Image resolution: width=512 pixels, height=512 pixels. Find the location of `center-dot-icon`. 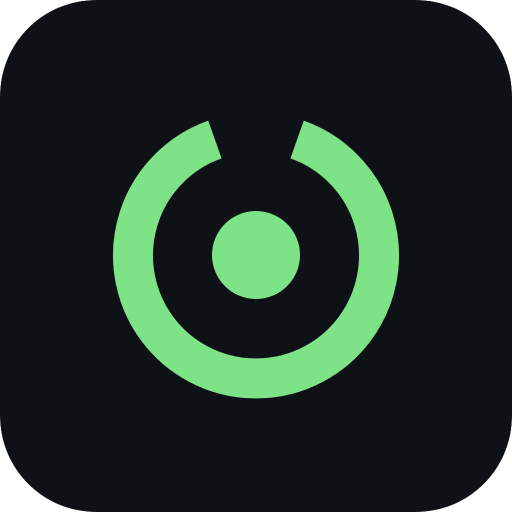

center-dot-icon is located at coordinates (256, 255).